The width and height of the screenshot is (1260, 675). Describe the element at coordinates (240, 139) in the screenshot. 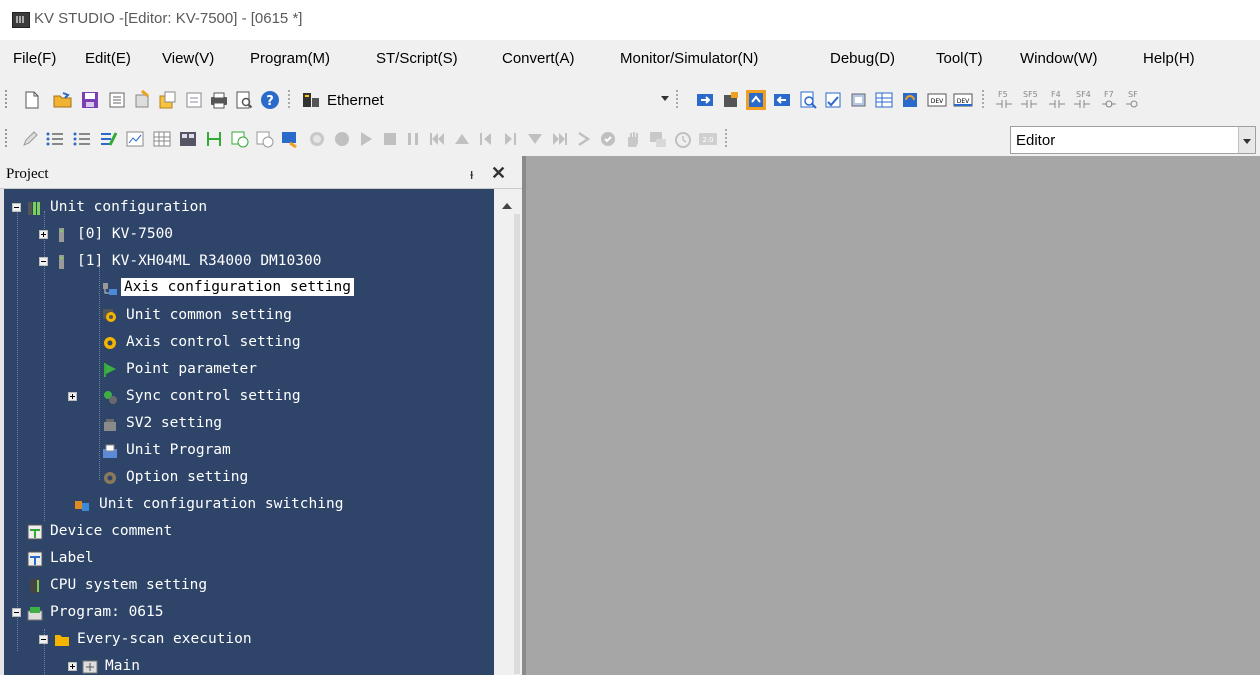

I see `timer-icon` at that location.